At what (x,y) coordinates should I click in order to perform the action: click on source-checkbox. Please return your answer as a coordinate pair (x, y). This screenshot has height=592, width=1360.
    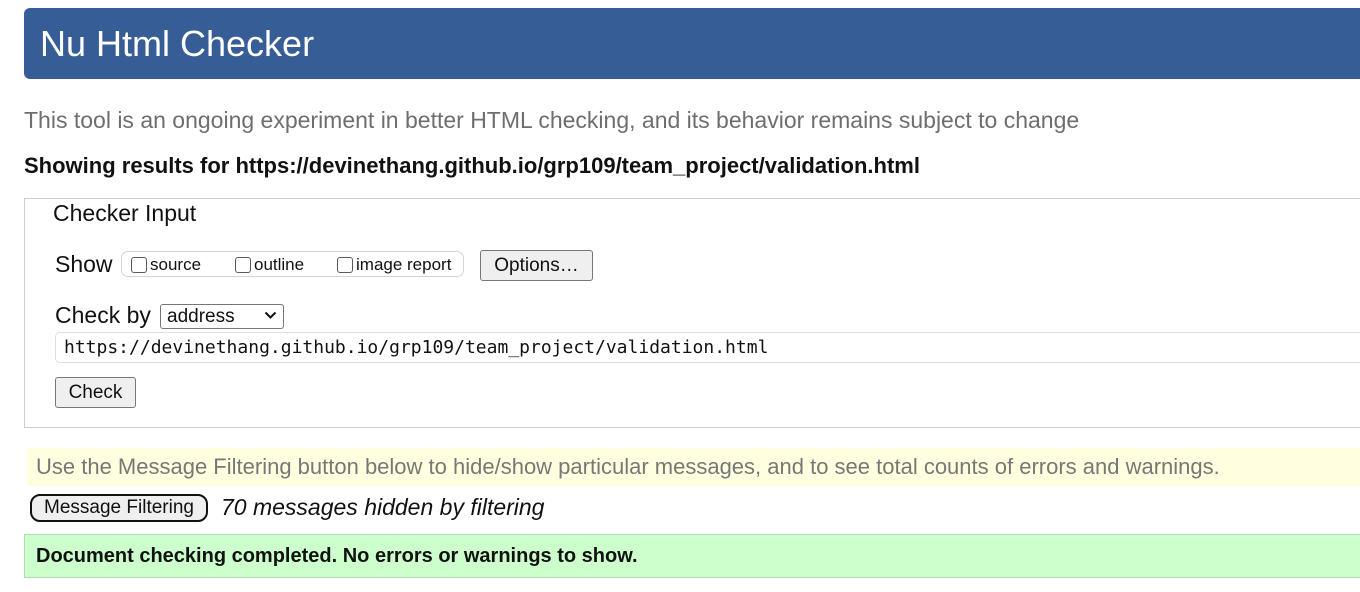
    Looking at the image, I should click on (139, 265).